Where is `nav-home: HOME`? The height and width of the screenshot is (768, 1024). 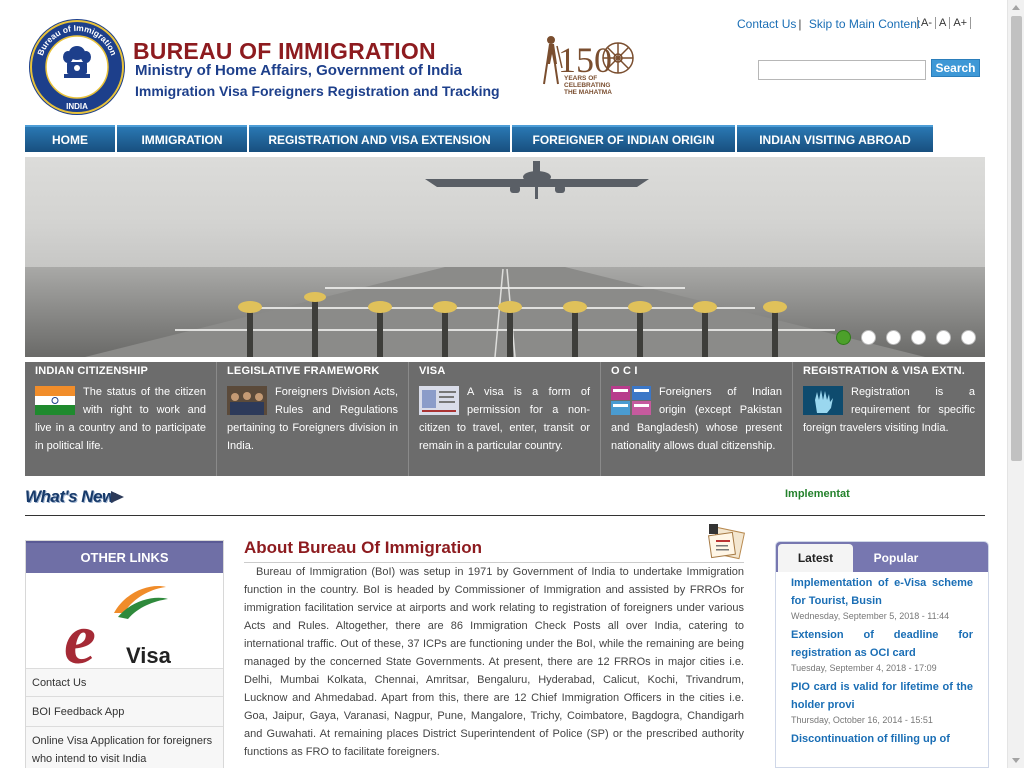
nav-home: HOME is located at coordinates (70, 138).